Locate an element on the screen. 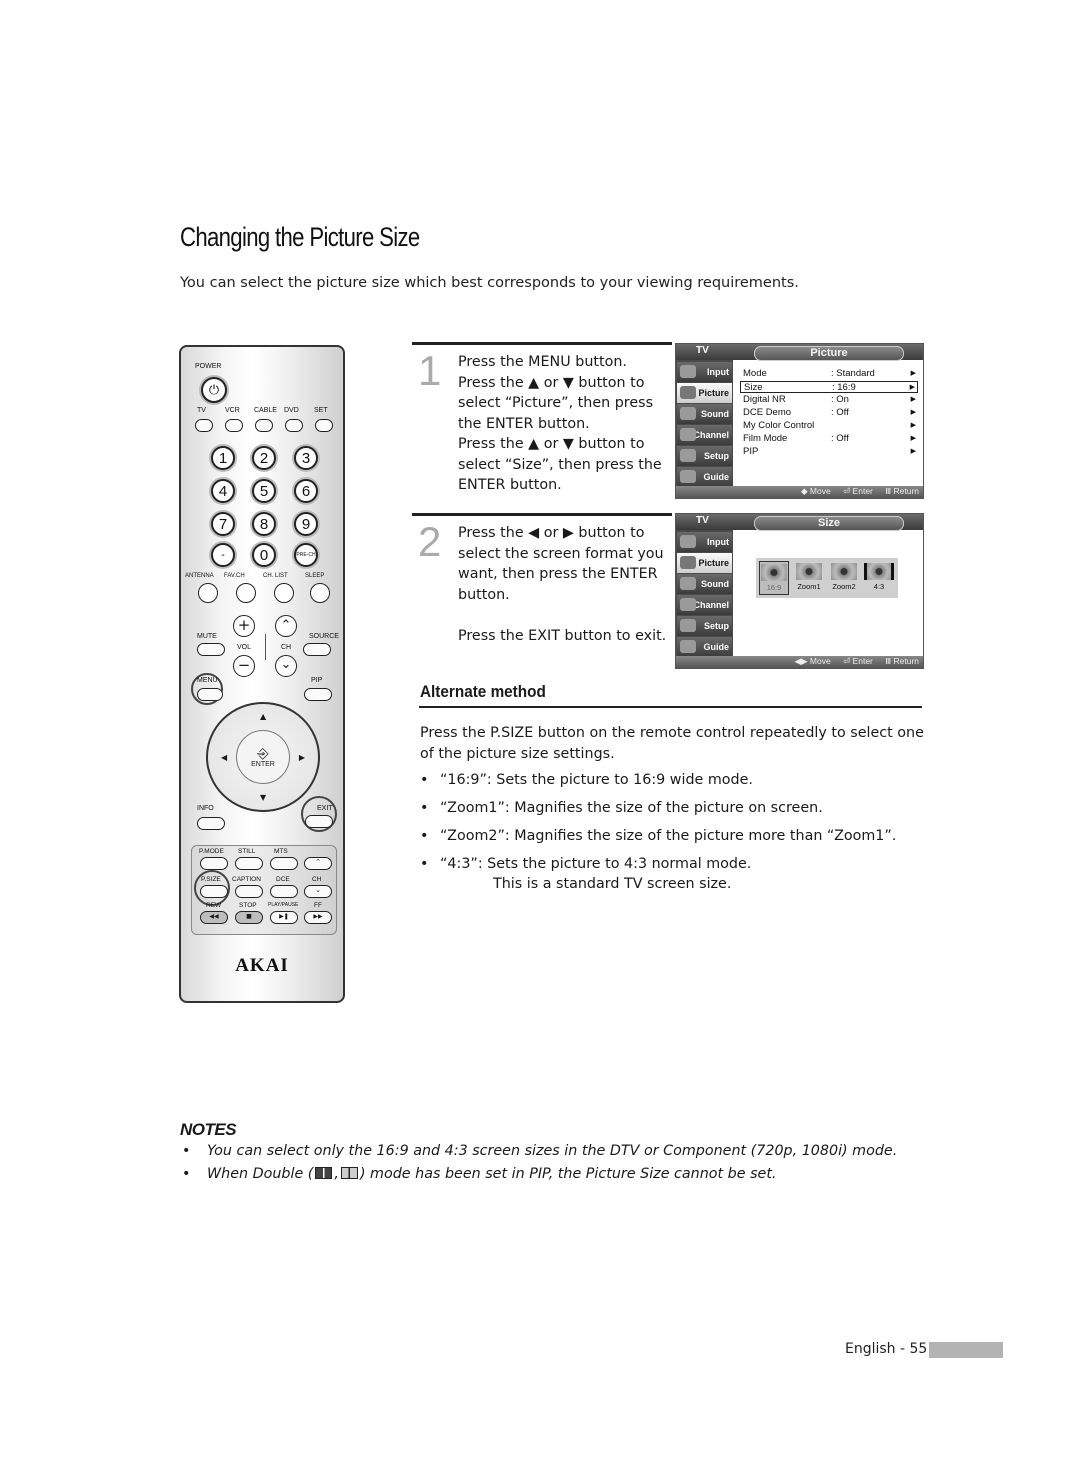 The image size is (1080, 1473). step-line: button. is located at coordinates (484, 594).